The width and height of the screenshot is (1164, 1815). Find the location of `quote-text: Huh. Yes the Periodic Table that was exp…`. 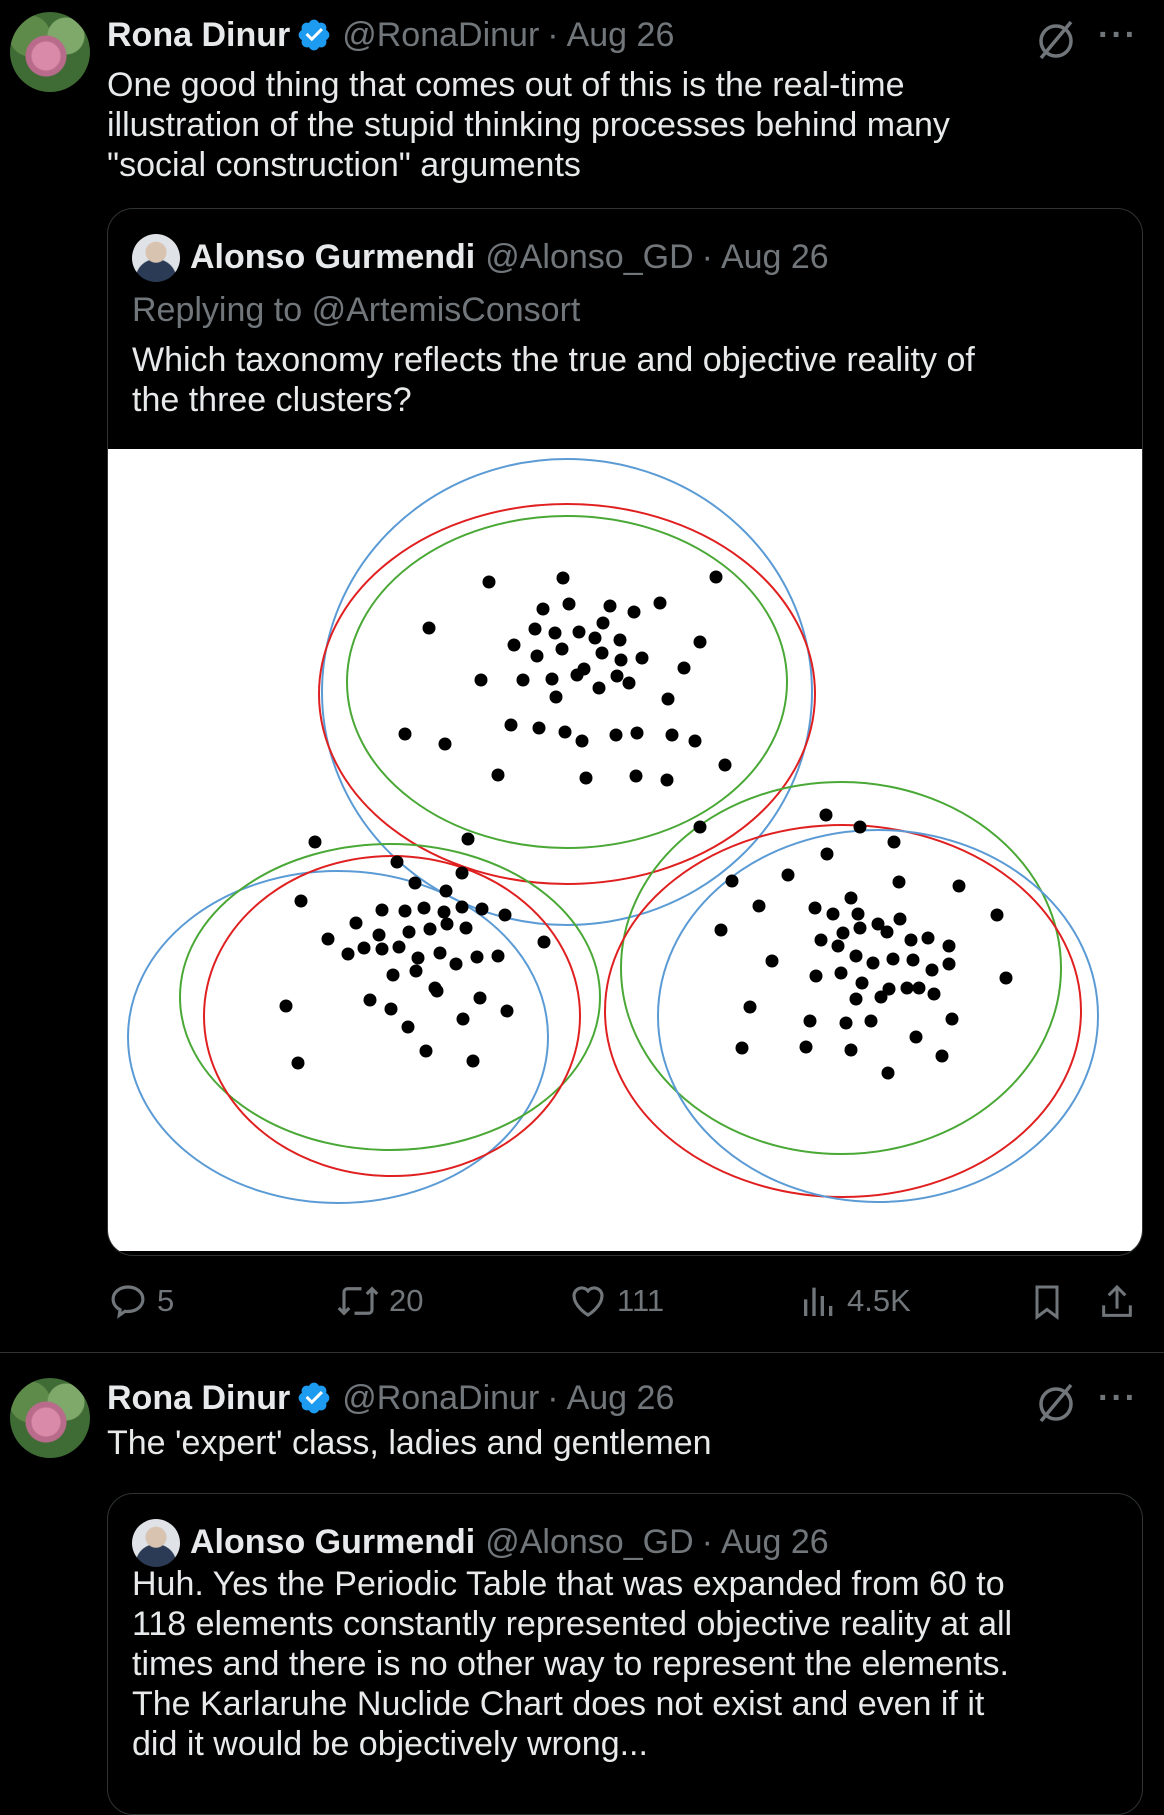

quote-text: Huh. Yes the Periodic Table that was exp… is located at coordinates (632, 1664).